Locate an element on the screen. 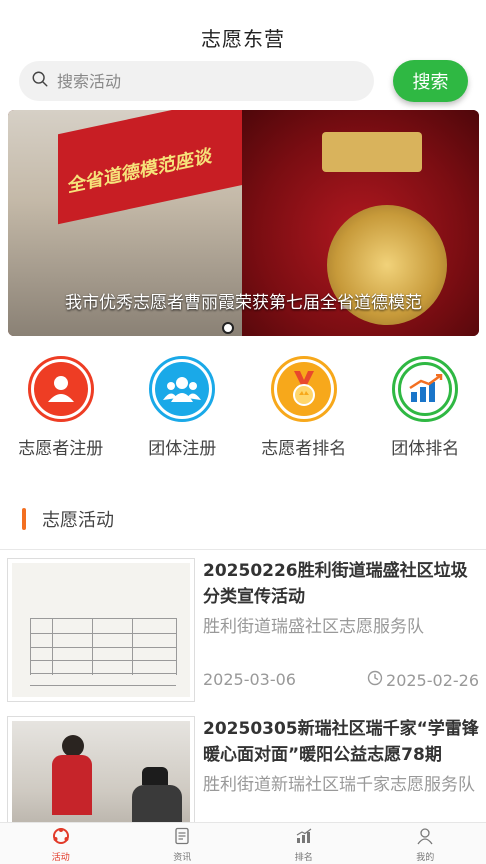 The height and width of the screenshot is (864, 486). search-button: 搜索 is located at coordinates (430, 81).